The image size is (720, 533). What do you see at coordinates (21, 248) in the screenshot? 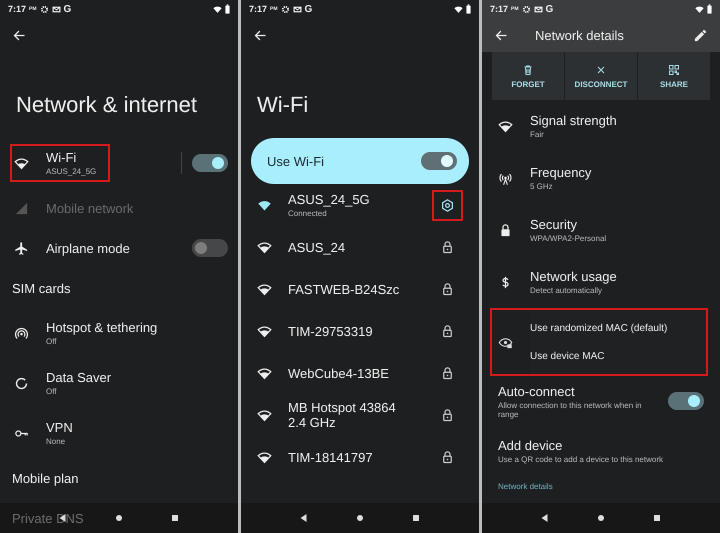
I see `airplane-icon` at bounding box center [21, 248].